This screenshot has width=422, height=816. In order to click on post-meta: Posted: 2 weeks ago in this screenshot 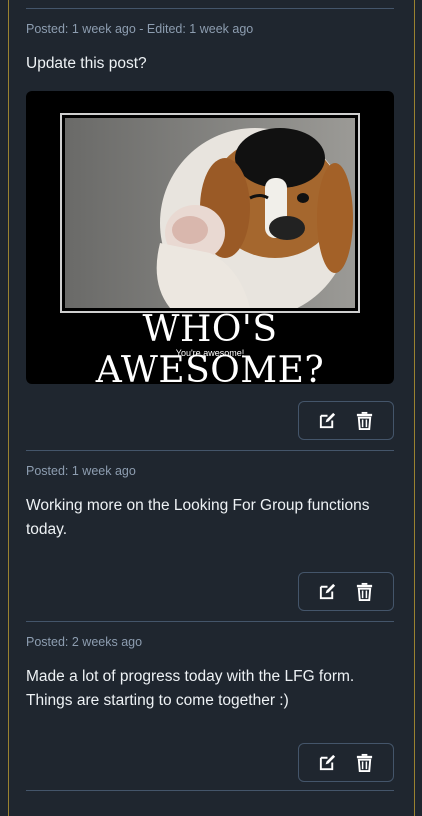, I will do `click(84, 642)`.